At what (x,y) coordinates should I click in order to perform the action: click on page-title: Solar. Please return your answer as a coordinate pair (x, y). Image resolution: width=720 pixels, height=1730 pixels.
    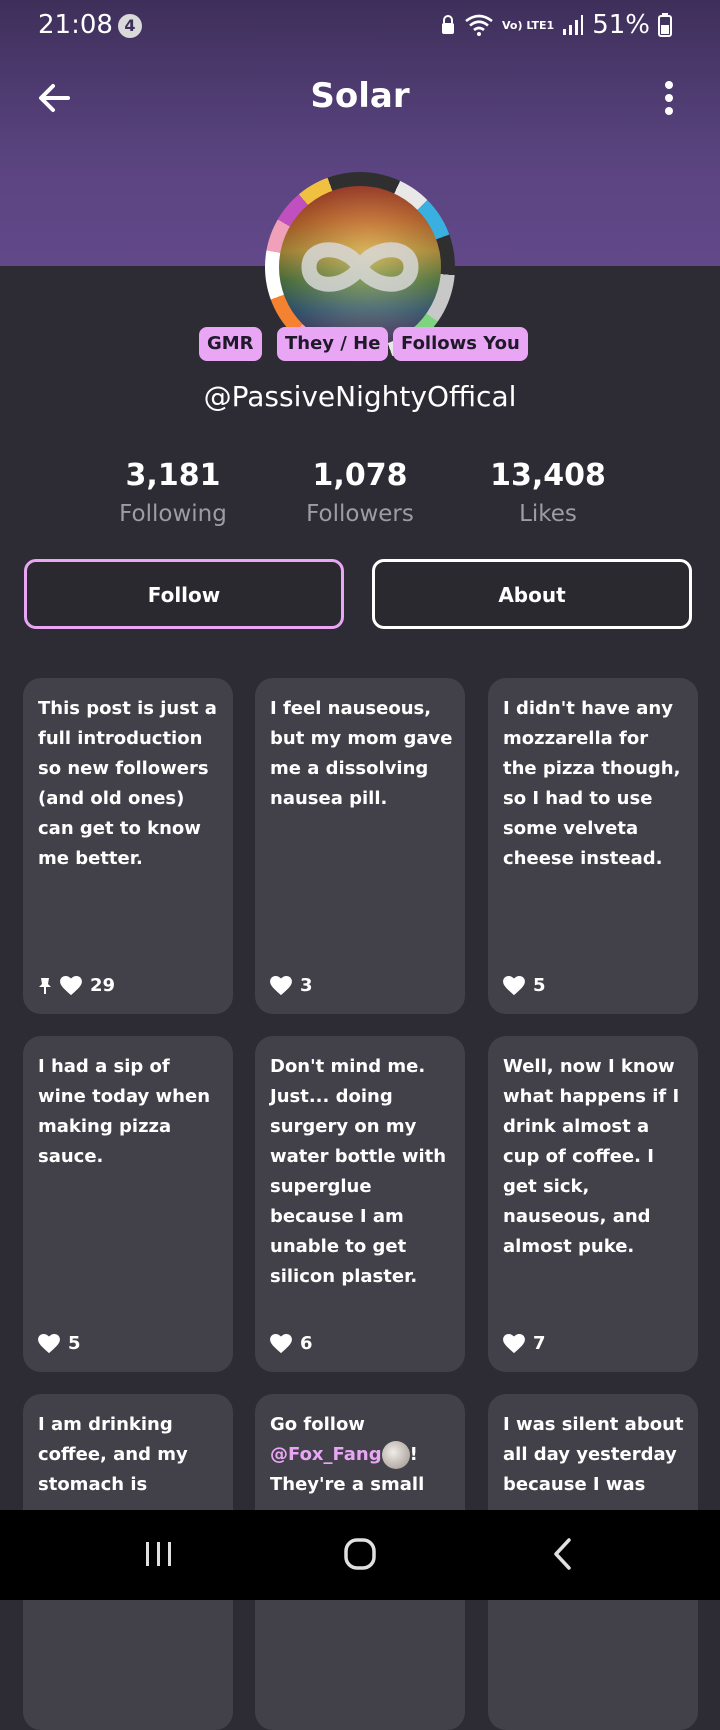
    Looking at the image, I should click on (360, 96).